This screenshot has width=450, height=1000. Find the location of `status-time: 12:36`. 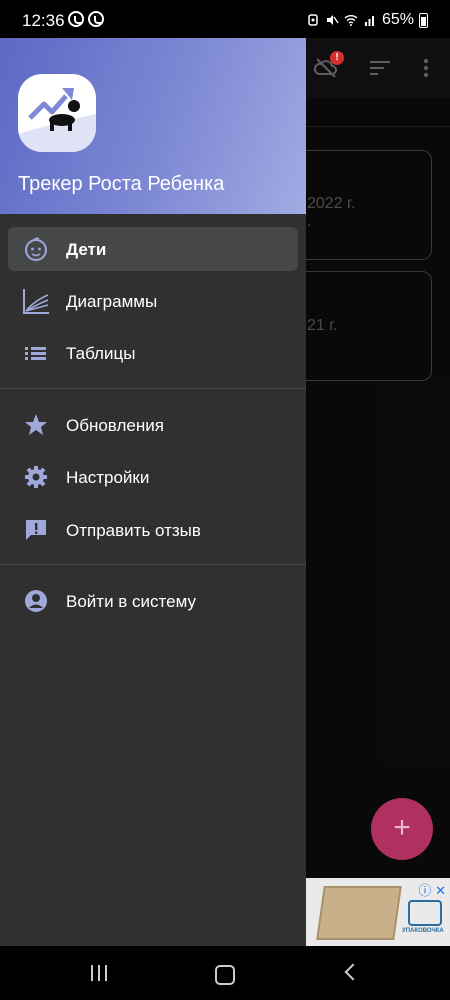

status-time: 12:36 is located at coordinates (43, 20).